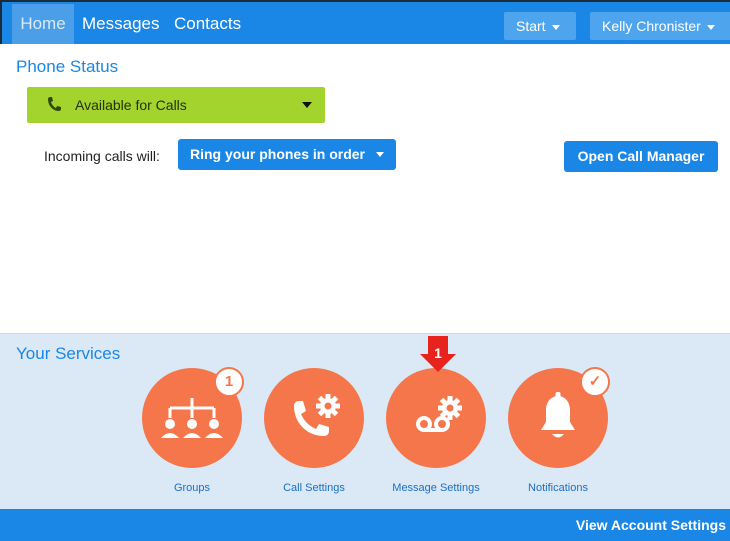  I want to click on start-dropdown: Start, so click(540, 26).